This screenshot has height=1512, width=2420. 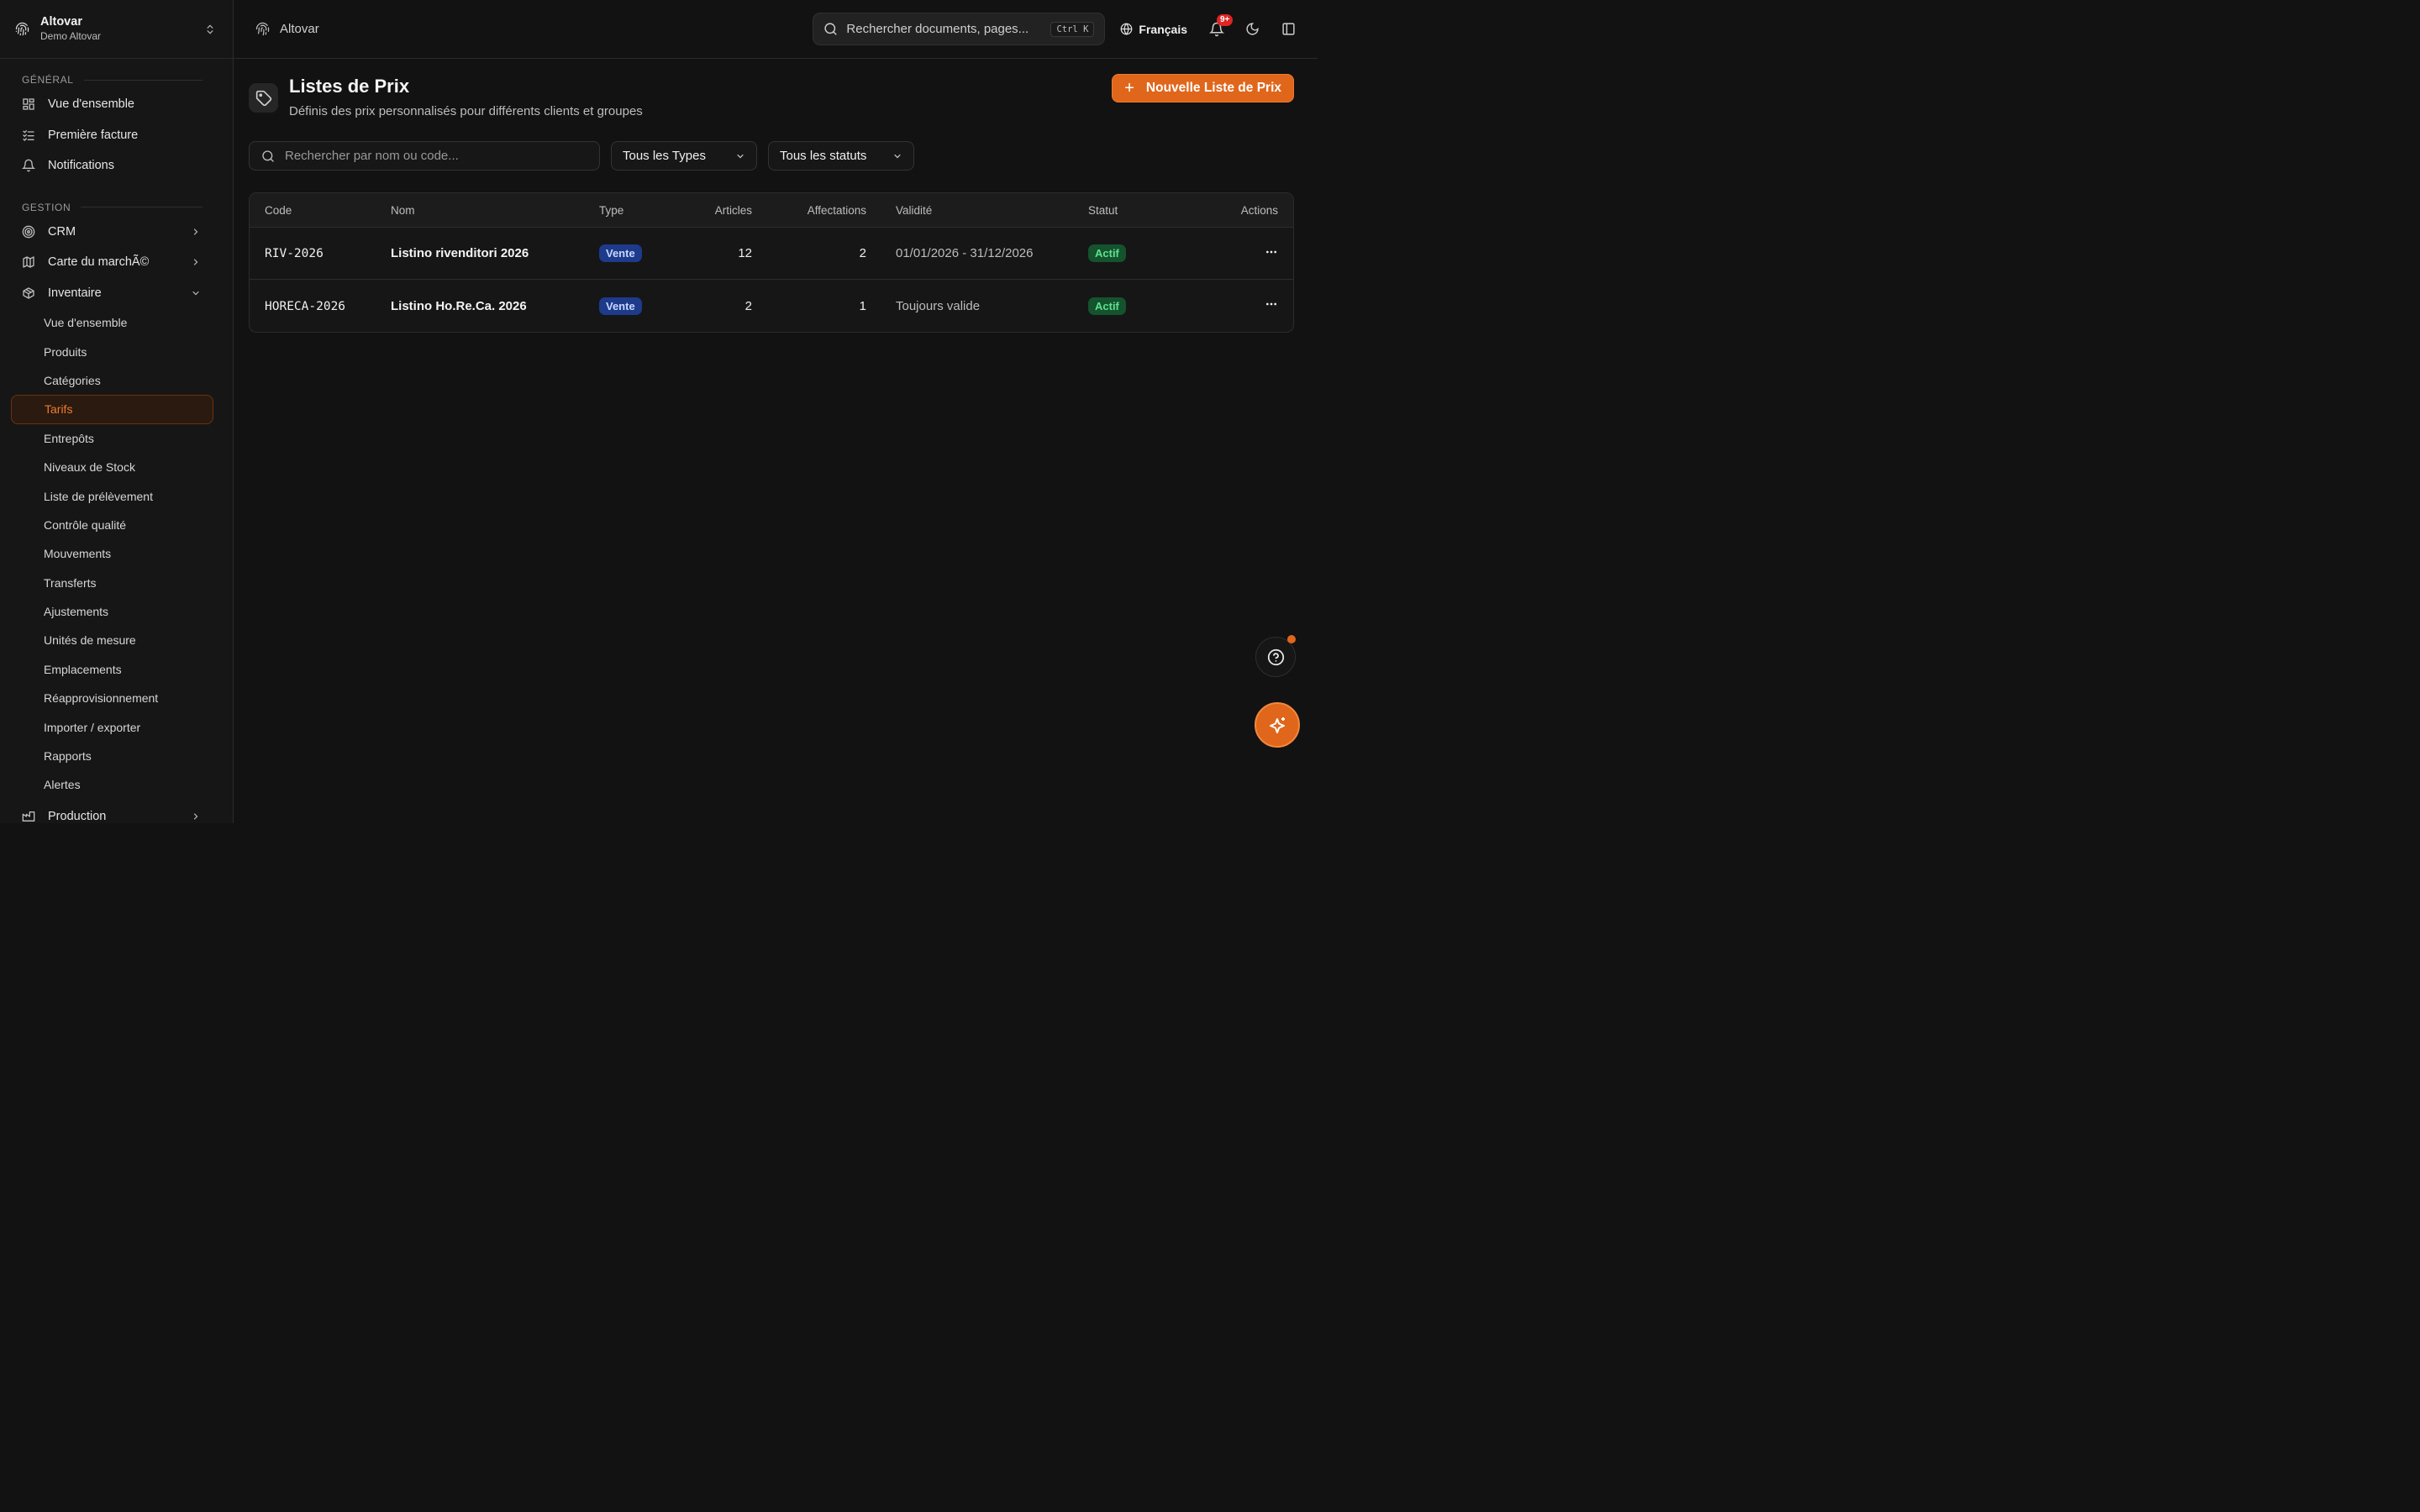 What do you see at coordinates (495, 210) in the screenshot?
I see `column-header-nom: Nom` at bounding box center [495, 210].